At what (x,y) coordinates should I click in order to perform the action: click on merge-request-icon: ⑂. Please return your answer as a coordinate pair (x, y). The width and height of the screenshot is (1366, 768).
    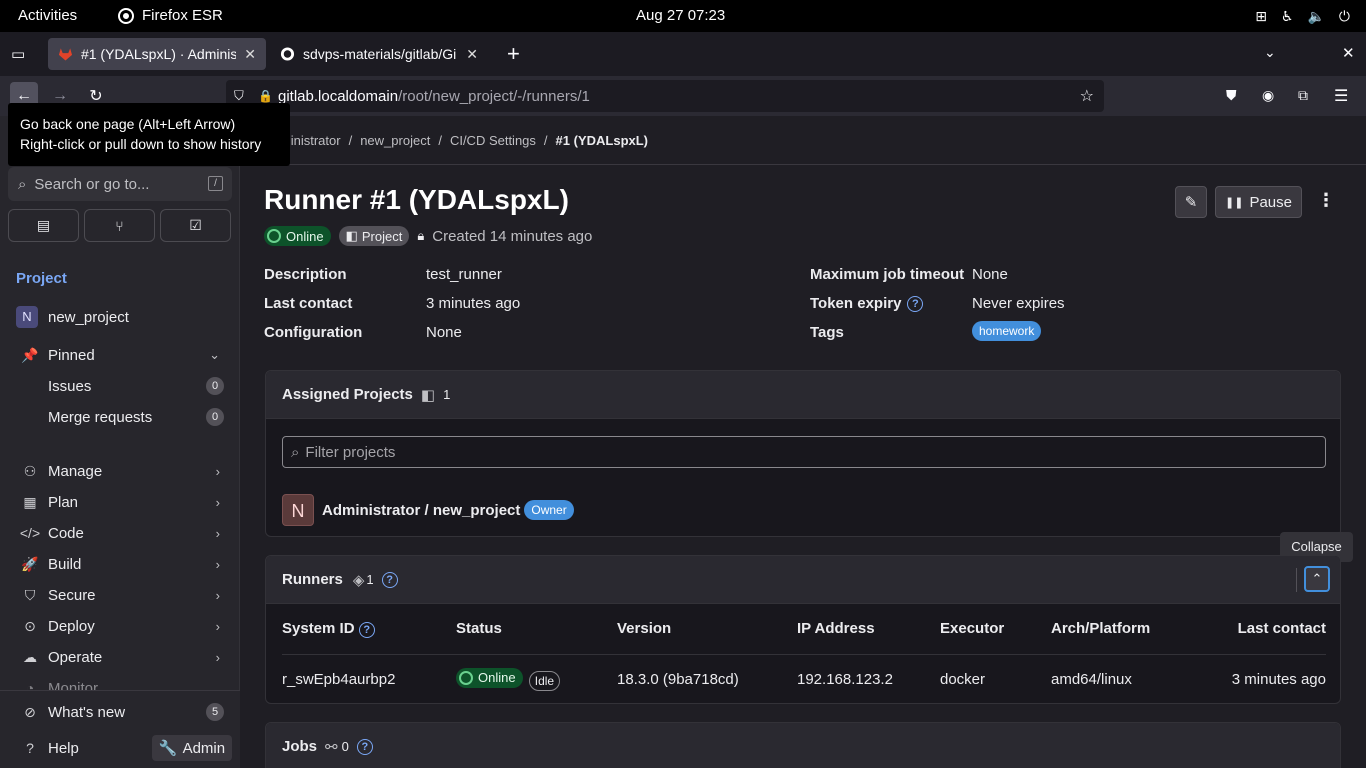
    Looking at the image, I should click on (119, 225).